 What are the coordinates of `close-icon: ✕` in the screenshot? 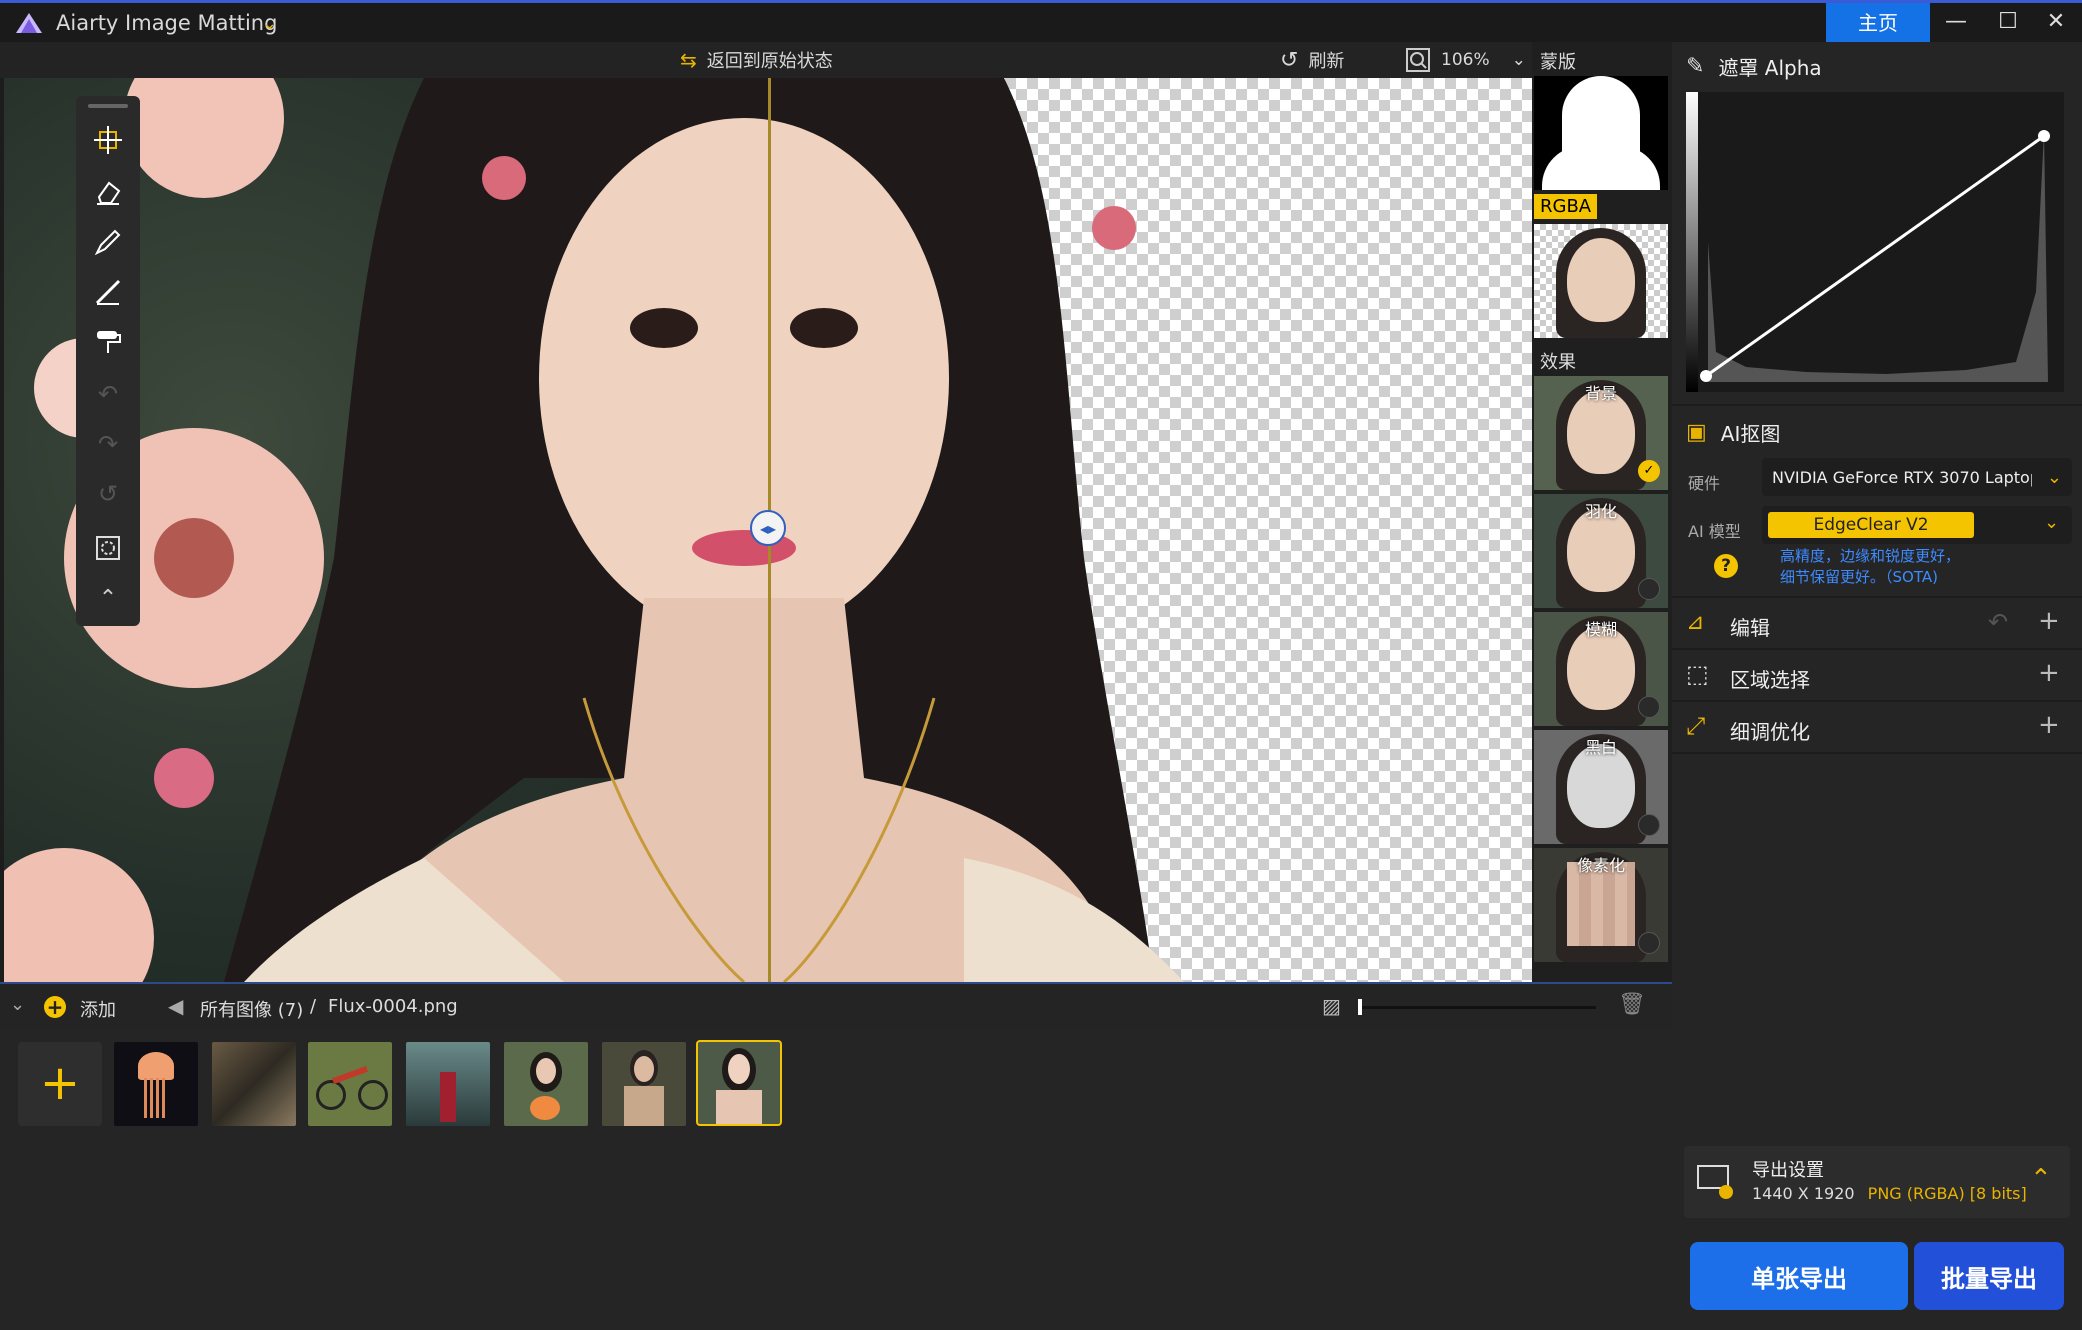 It's located at (2056, 23).